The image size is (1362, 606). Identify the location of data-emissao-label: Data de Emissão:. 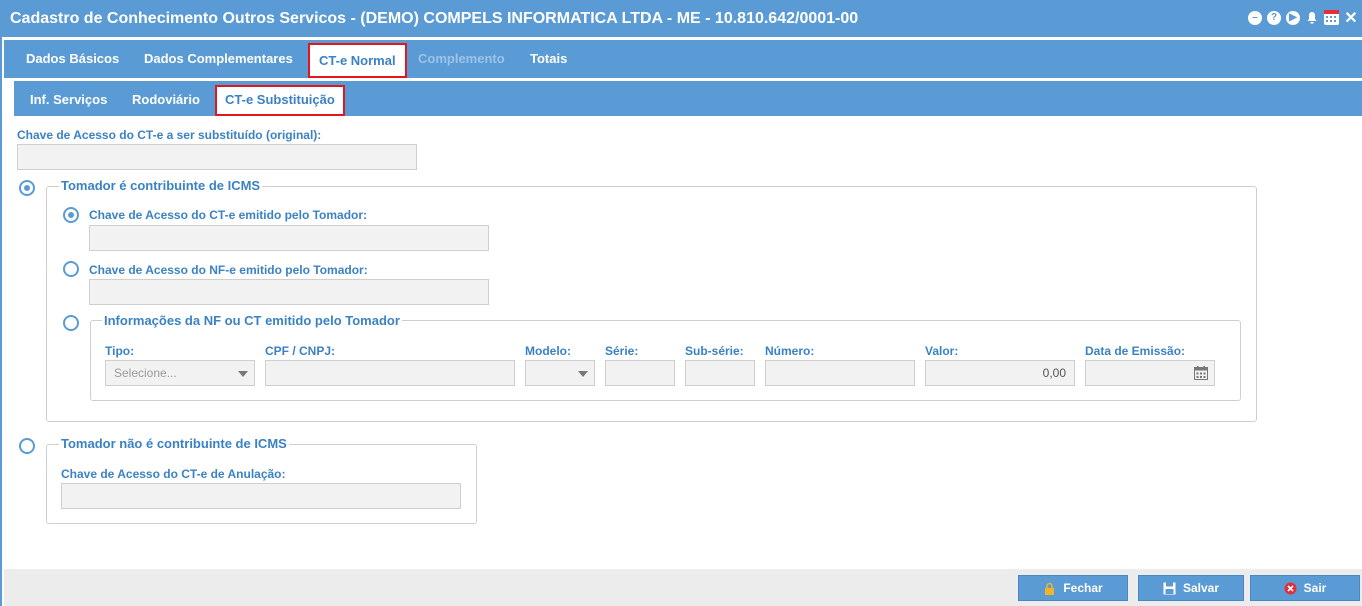
(1135, 351).